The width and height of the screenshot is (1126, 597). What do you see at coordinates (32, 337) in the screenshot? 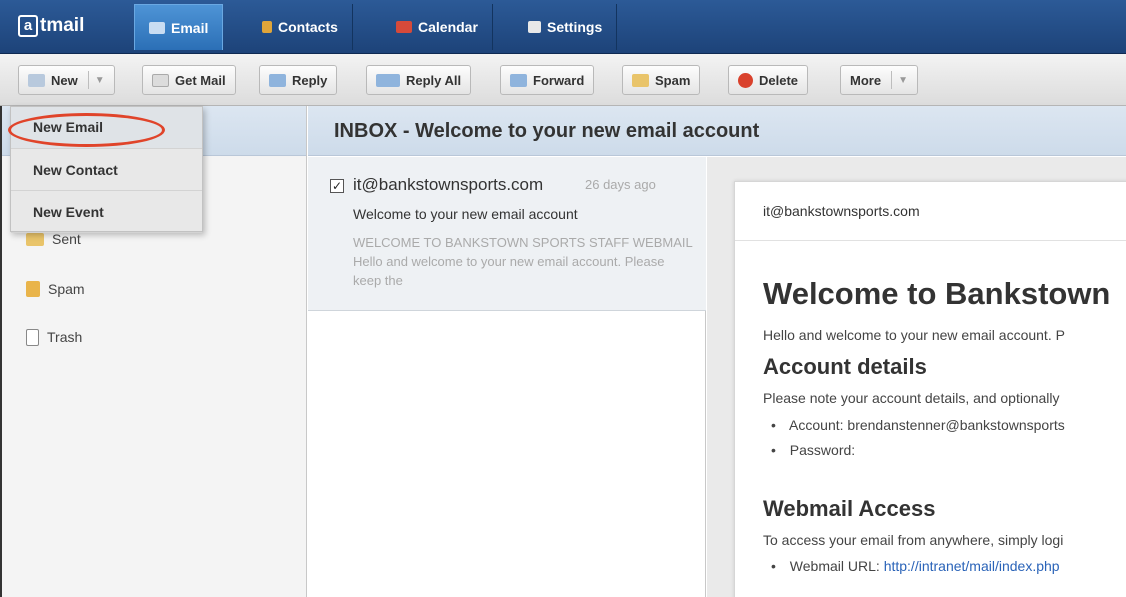
I see `trash-icon` at bounding box center [32, 337].